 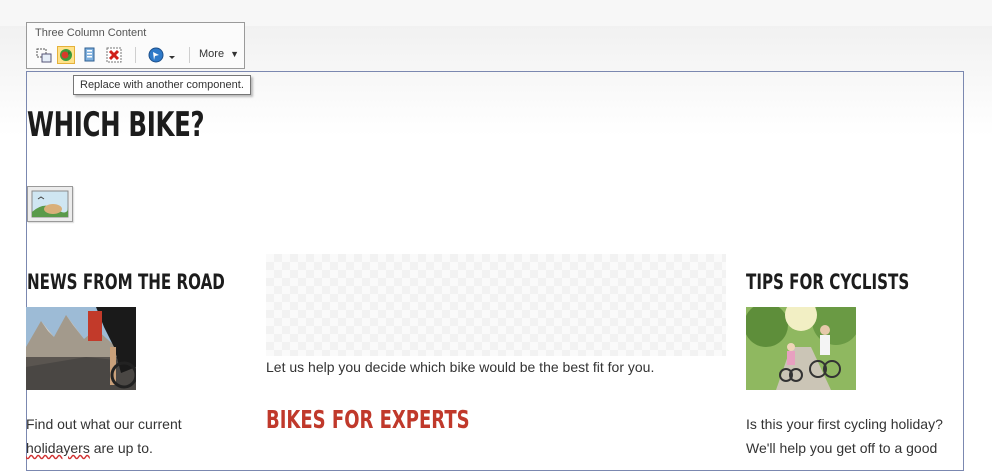 I want to click on properties-icon, so click(x=90, y=55).